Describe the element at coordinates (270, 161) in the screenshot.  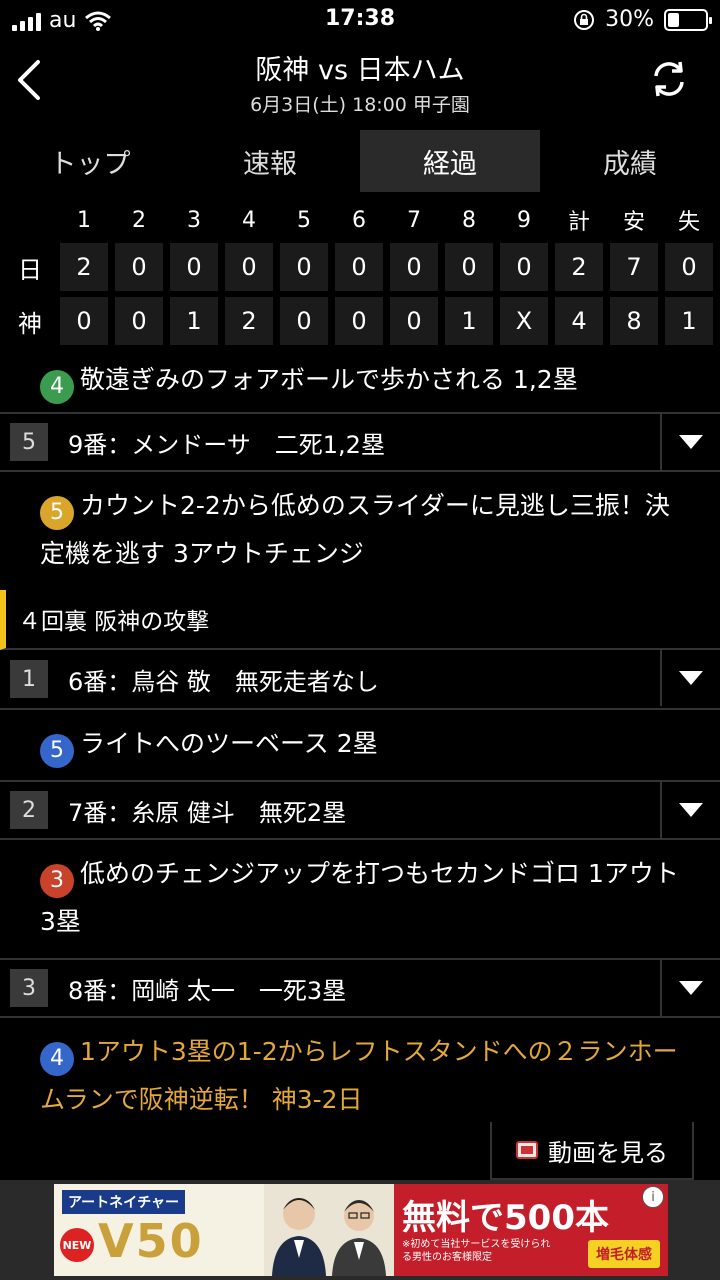
I see `tab-live: 速報` at that location.